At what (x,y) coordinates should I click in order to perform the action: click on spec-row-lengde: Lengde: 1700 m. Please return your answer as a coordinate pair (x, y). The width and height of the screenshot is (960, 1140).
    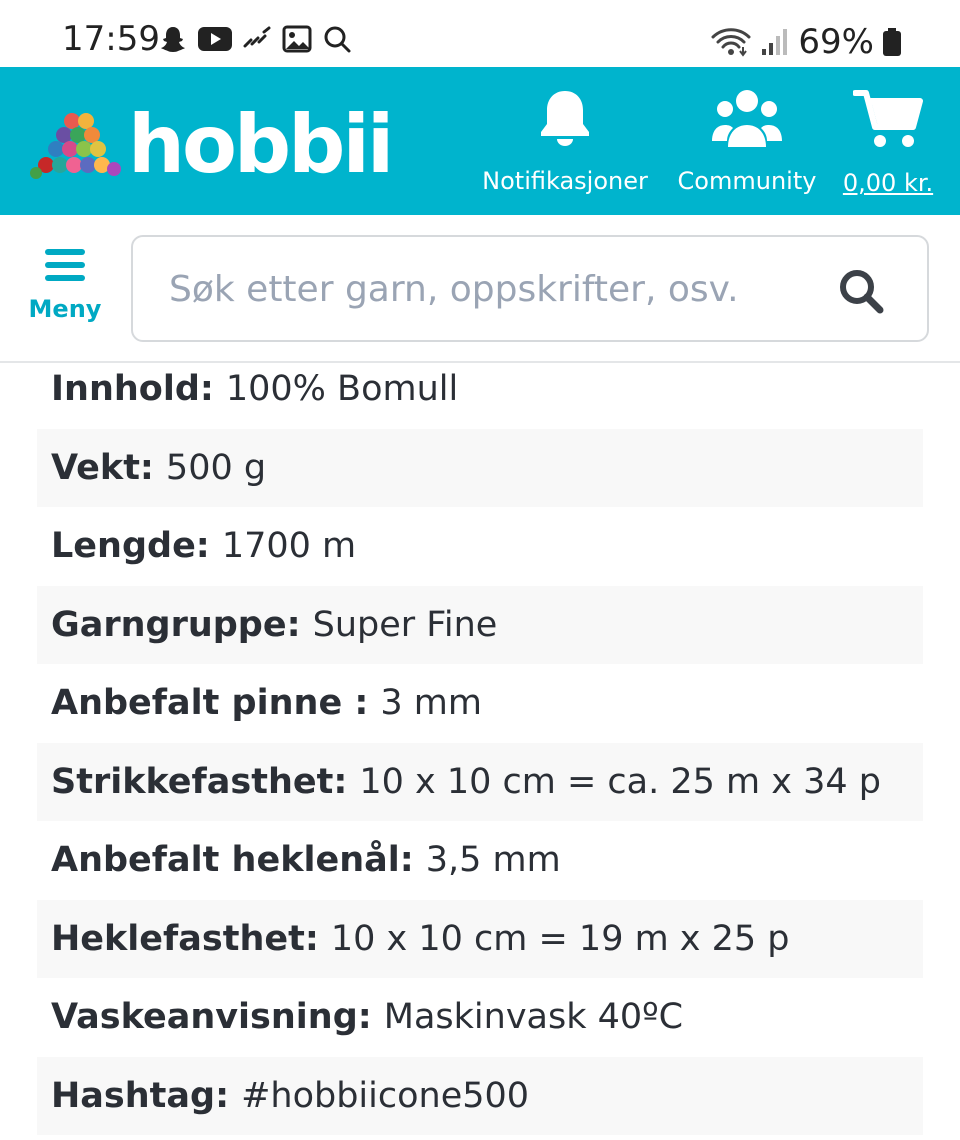
    Looking at the image, I should click on (480, 546).